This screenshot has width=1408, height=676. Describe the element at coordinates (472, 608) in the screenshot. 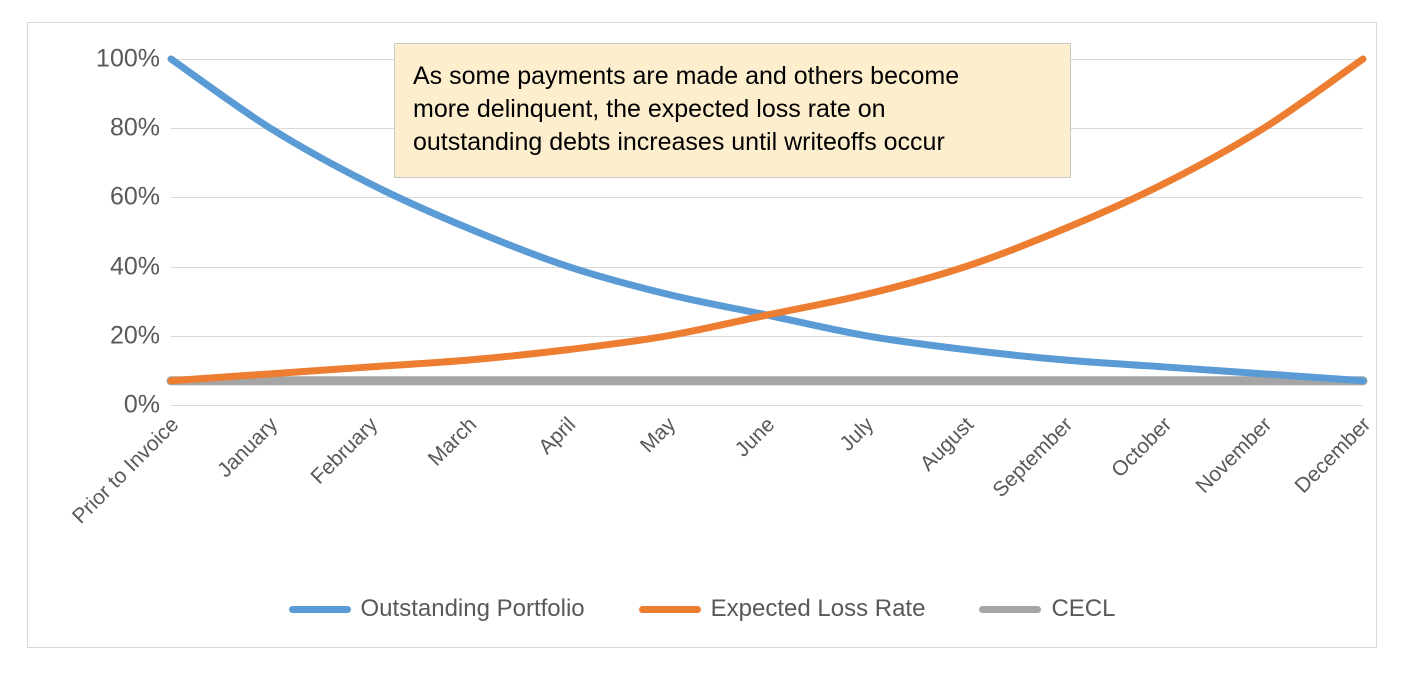

I see `legend-label: Outstanding Portfolio` at that location.